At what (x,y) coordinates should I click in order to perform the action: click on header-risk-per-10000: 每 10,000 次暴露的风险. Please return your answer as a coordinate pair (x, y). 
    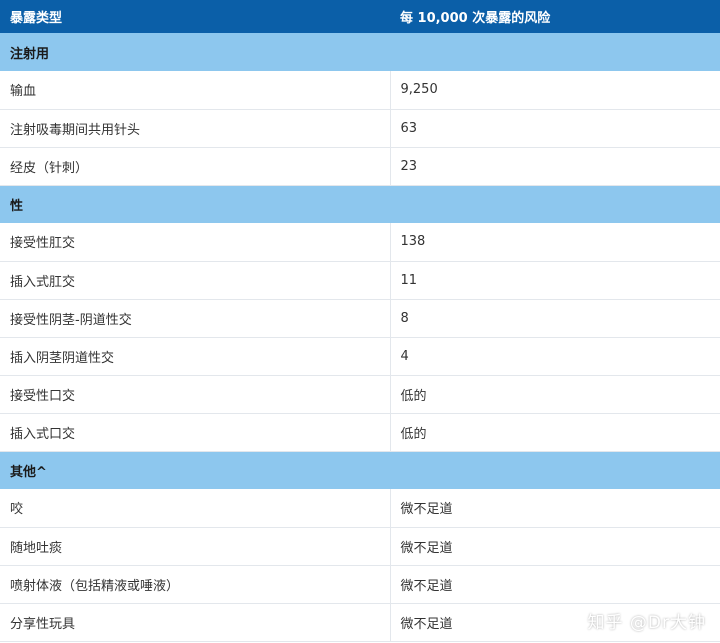
    Looking at the image, I should click on (555, 16).